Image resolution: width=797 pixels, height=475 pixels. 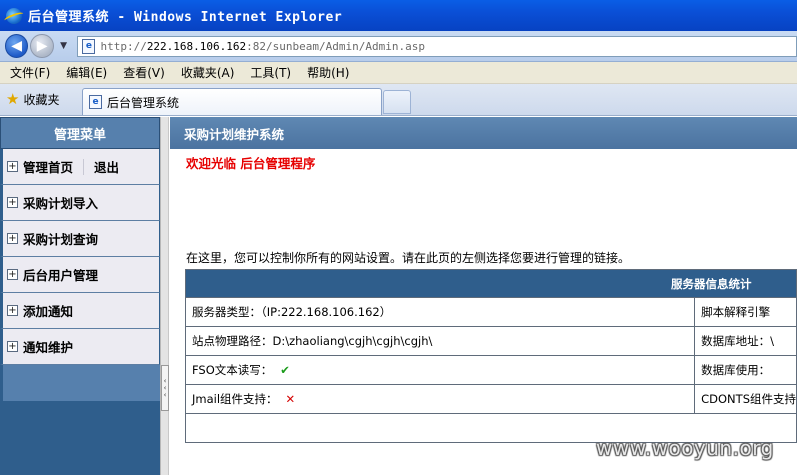 I want to click on table-row: 服务器类型：（IP:222.168.106.162） 脚本解释引擎, so click(x=490, y=312).